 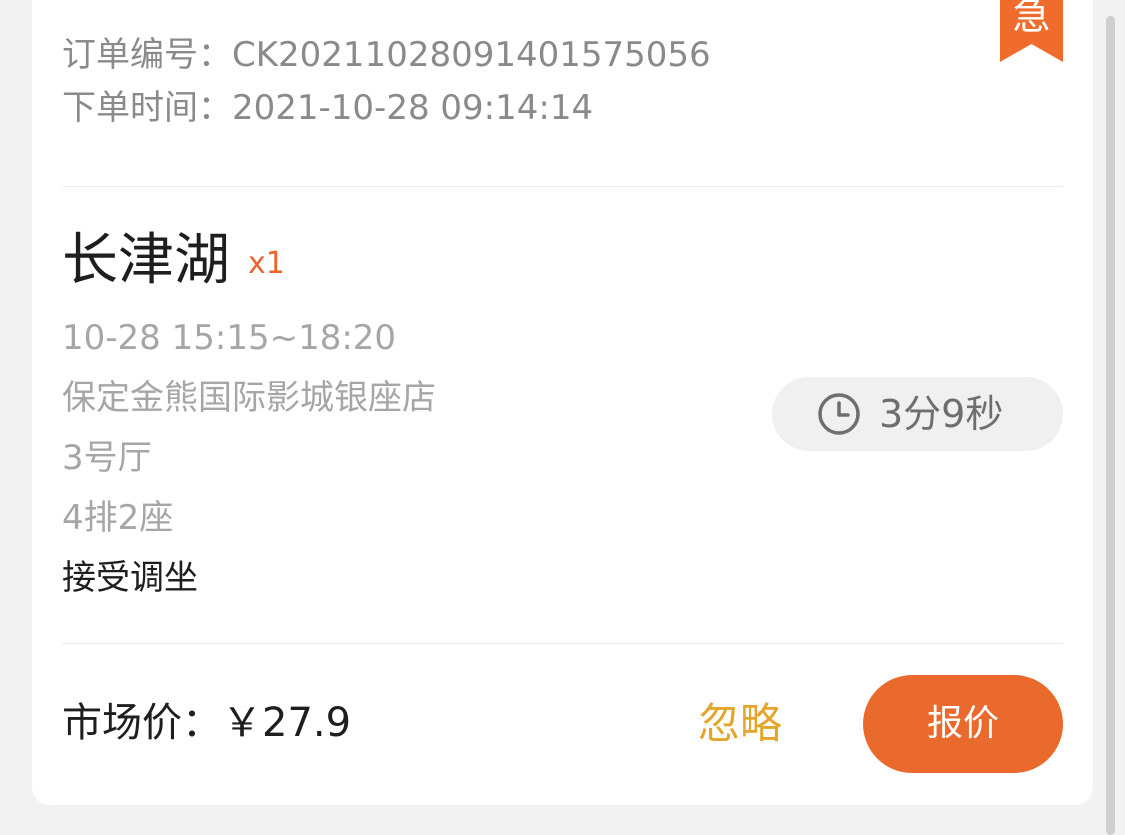 I want to click on seat: 4排2座, so click(x=118, y=518).